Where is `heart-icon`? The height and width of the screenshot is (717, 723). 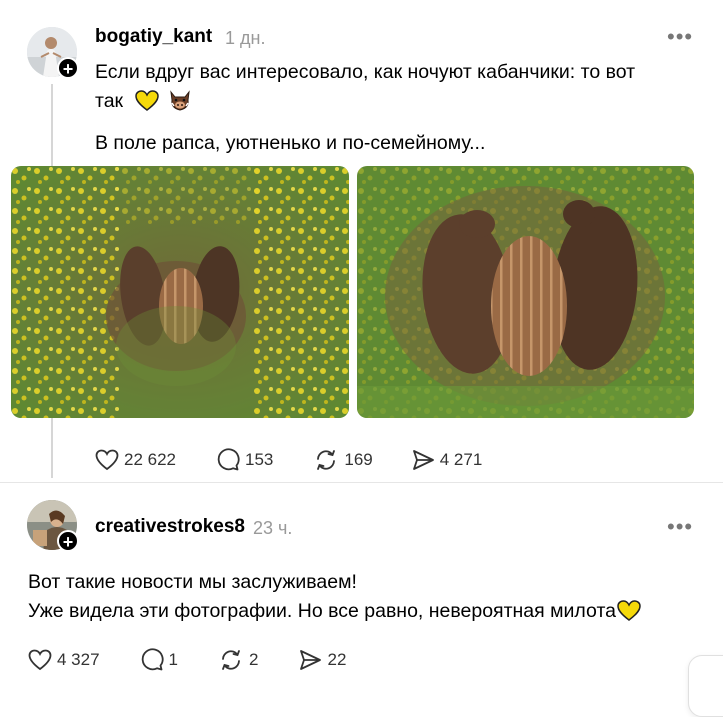
heart-icon is located at coordinates (40, 660).